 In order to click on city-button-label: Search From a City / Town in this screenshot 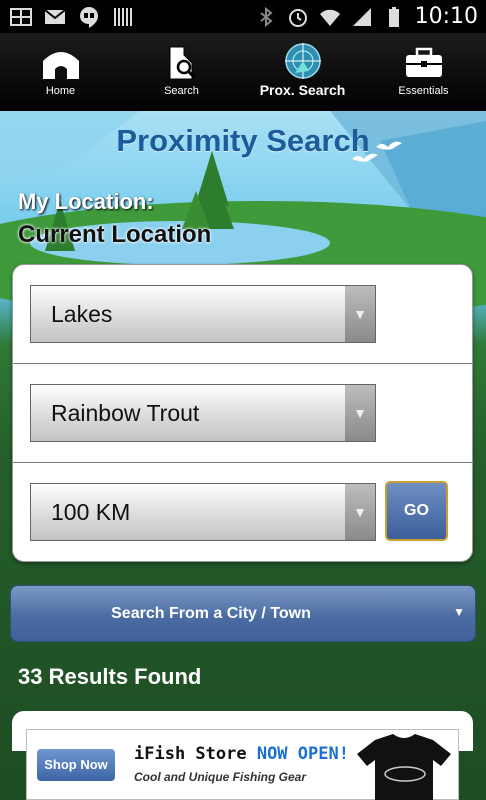, I will do `click(211, 613)`.